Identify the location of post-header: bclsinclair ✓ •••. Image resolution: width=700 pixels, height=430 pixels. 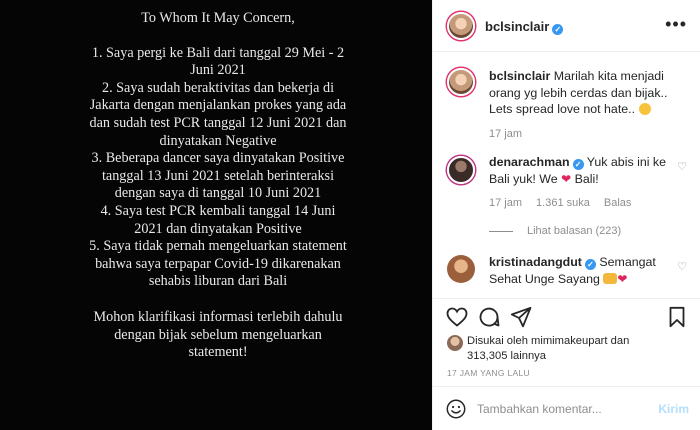
(566, 26).